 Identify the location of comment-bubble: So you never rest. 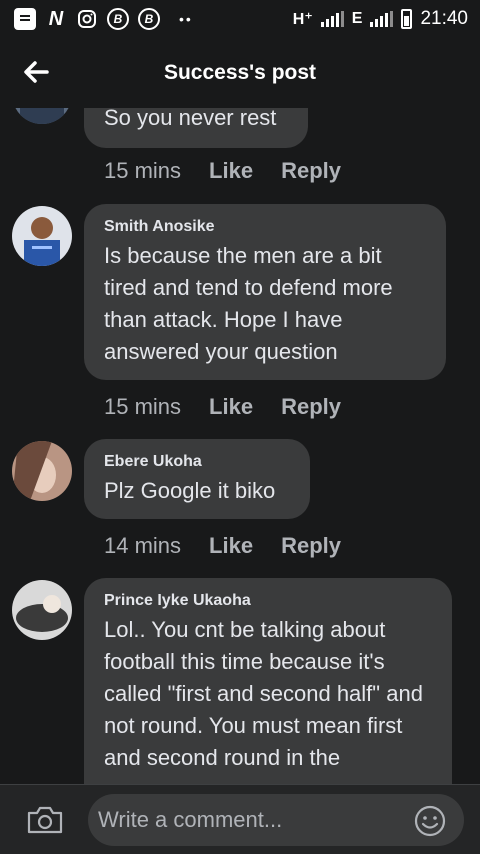
(196, 128).